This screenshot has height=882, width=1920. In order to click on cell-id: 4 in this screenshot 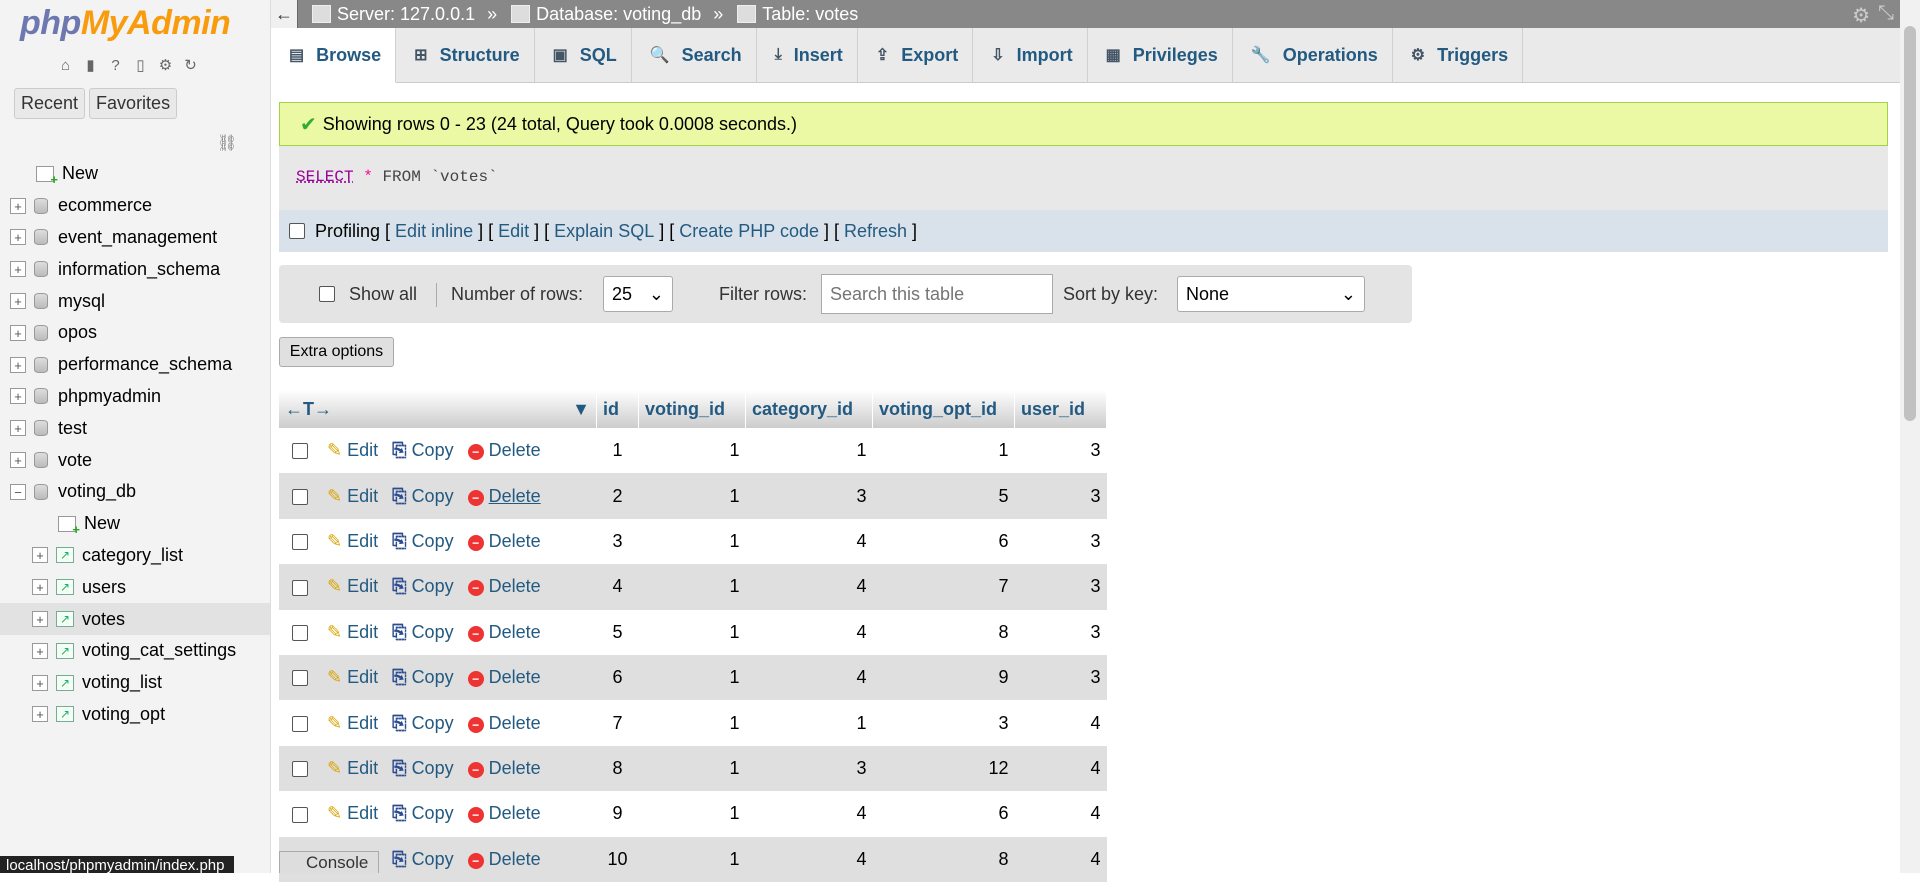, I will do `click(617, 587)`.